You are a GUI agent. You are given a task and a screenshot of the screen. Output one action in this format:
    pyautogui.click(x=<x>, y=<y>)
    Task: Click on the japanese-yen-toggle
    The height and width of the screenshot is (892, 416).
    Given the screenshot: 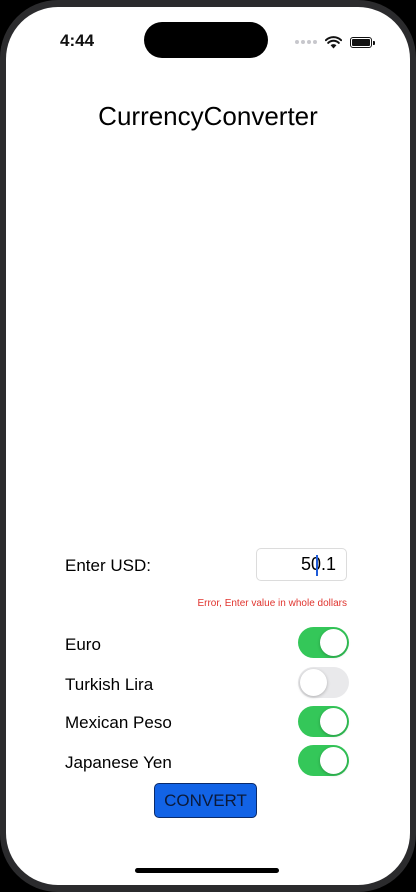 What is the action you would take?
    pyautogui.click(x=323, y=760)
    